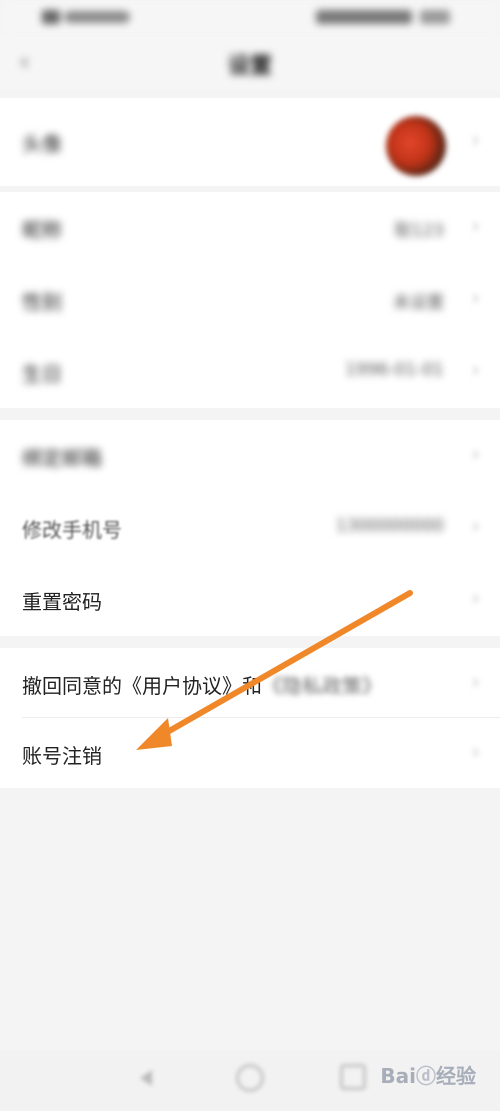 This screenshot has width=500, height=1111. Describe the element at coordinates (418, 303) in the screenshot. I see `gender-value: 未设置` at that location.